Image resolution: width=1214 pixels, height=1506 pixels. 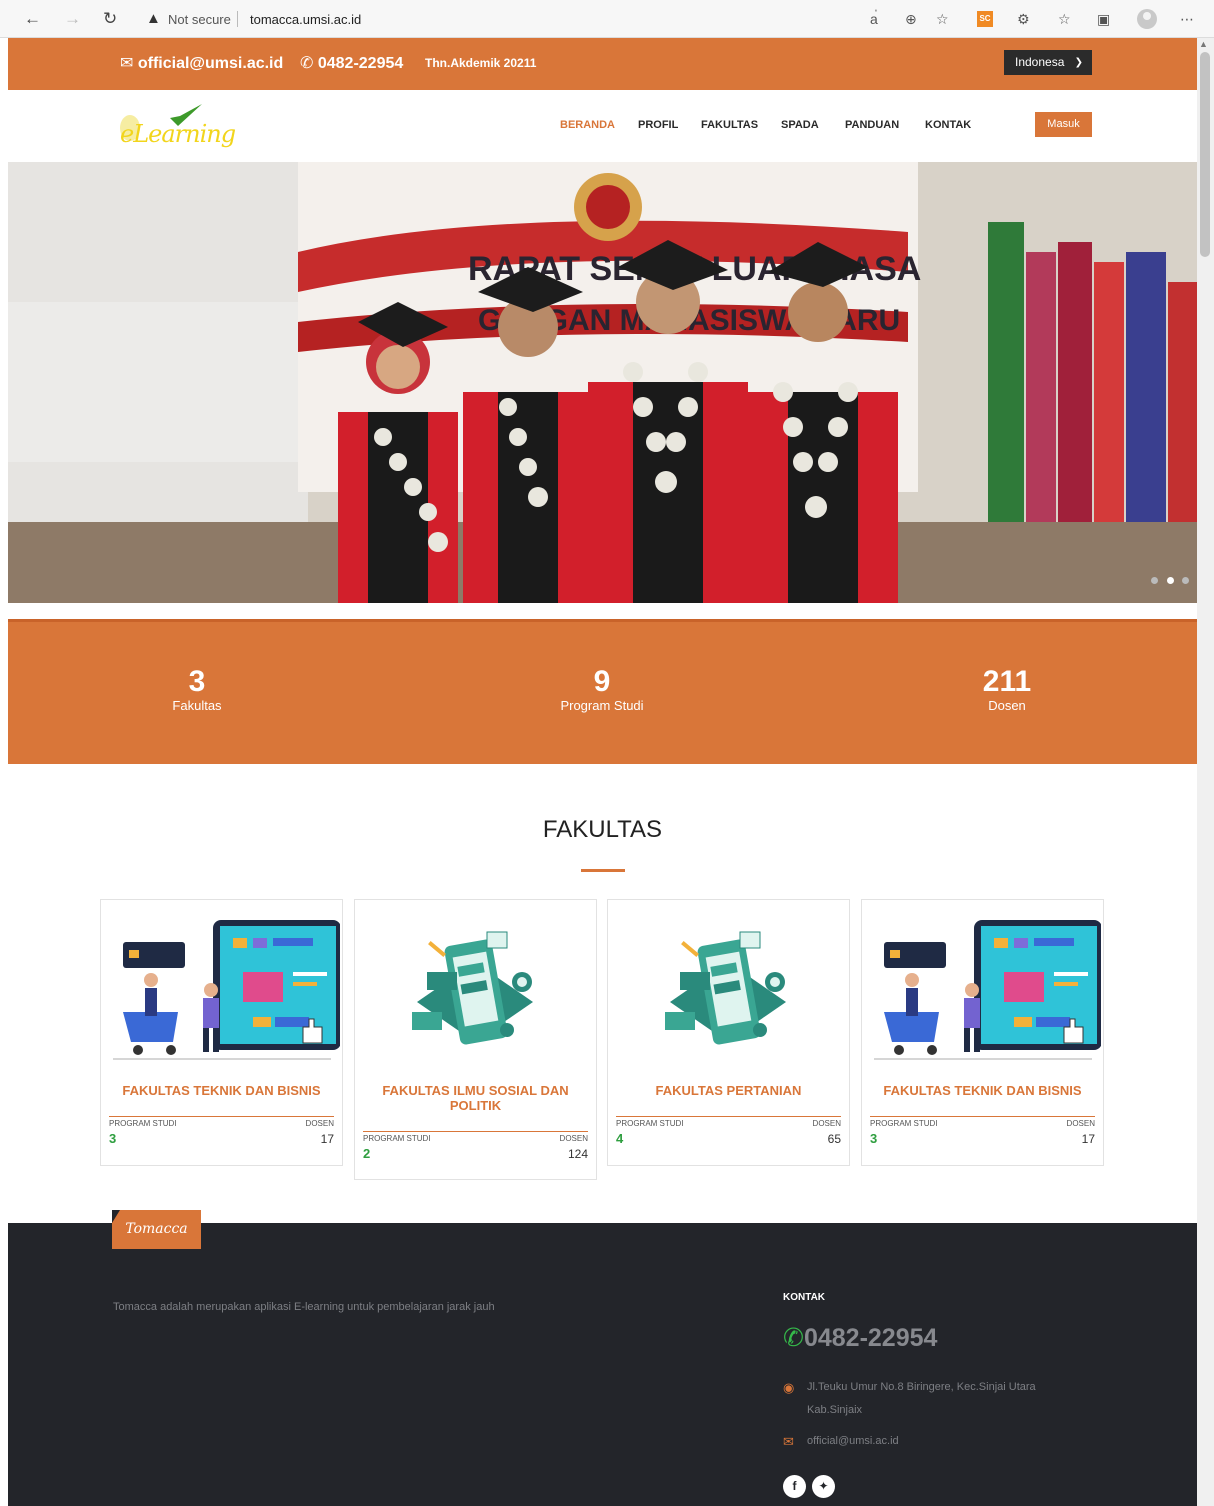 I want to click on warning-icon: ▲, so click(x=153, y=18).